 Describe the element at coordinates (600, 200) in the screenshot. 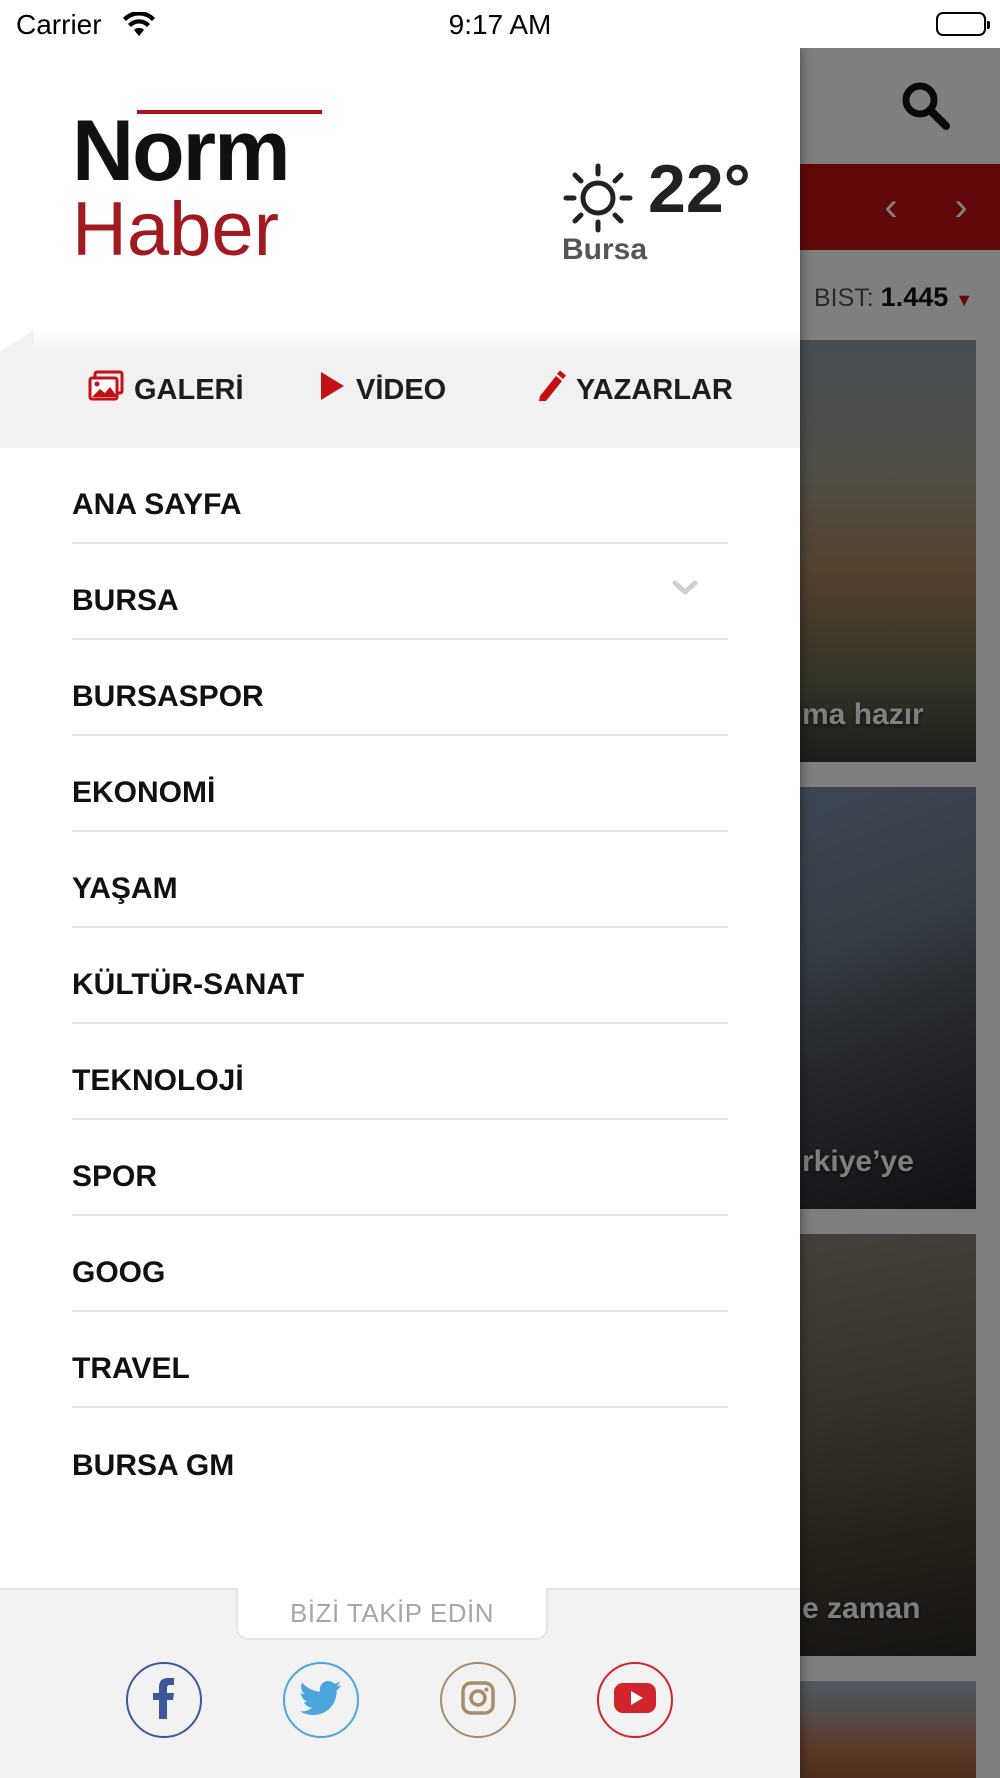

I see `sun-icon` at that location.